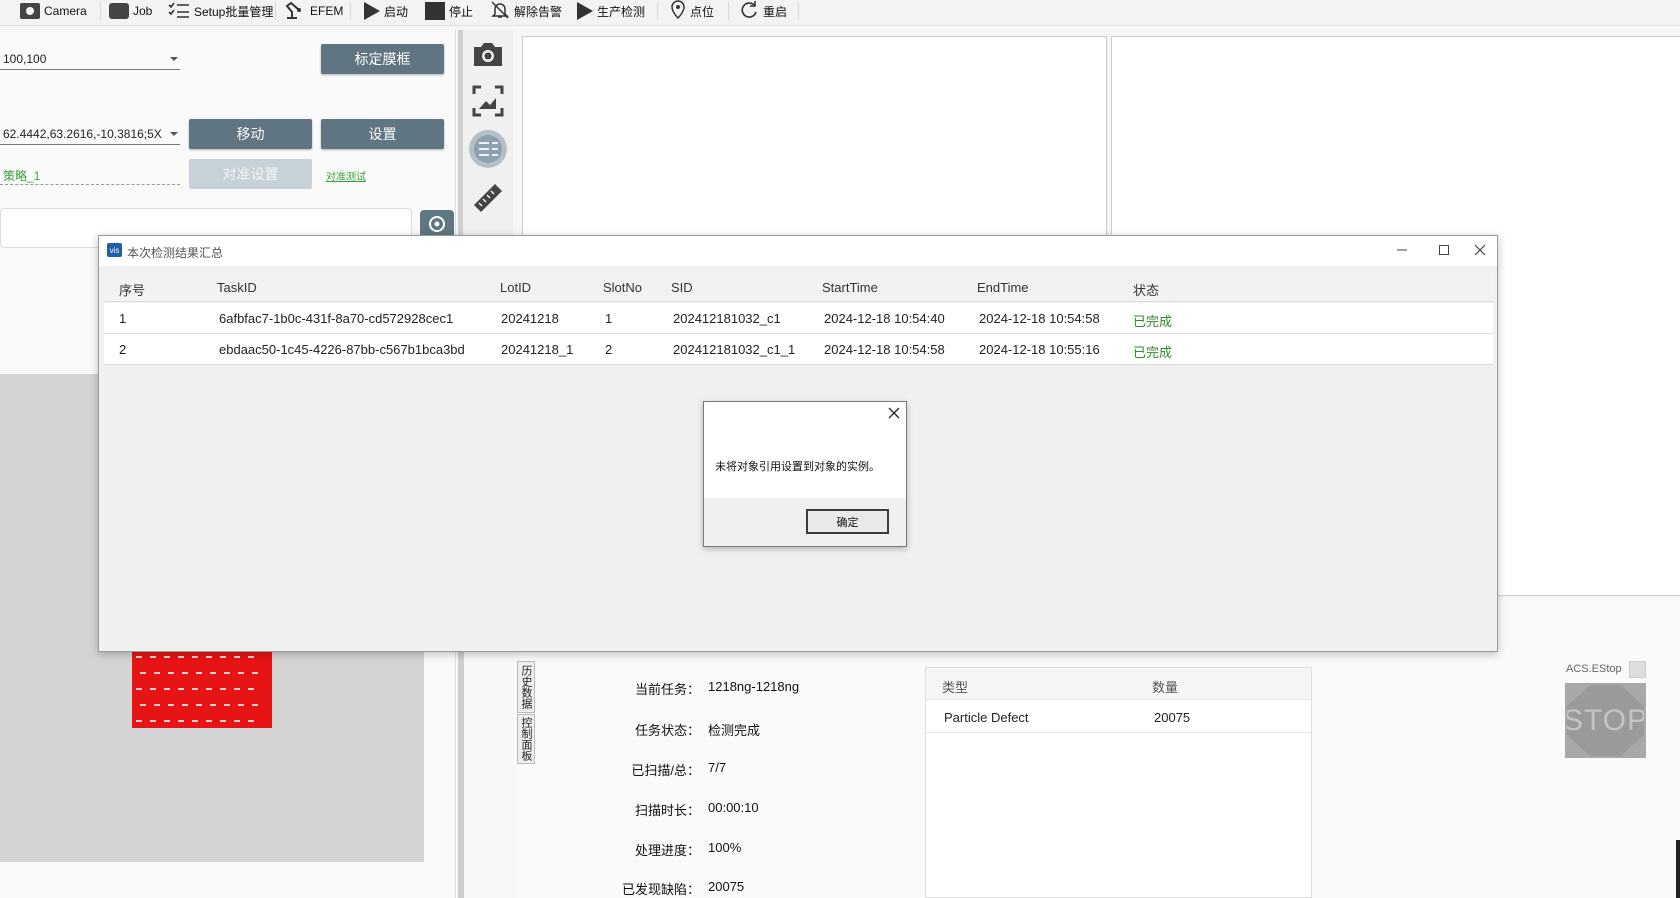 This screenshot has width=1680, height=898. What do you see at coordinates (847, 521) in the screenshot?
I see `ok-button: 确定` at bounding box center [847, 521].